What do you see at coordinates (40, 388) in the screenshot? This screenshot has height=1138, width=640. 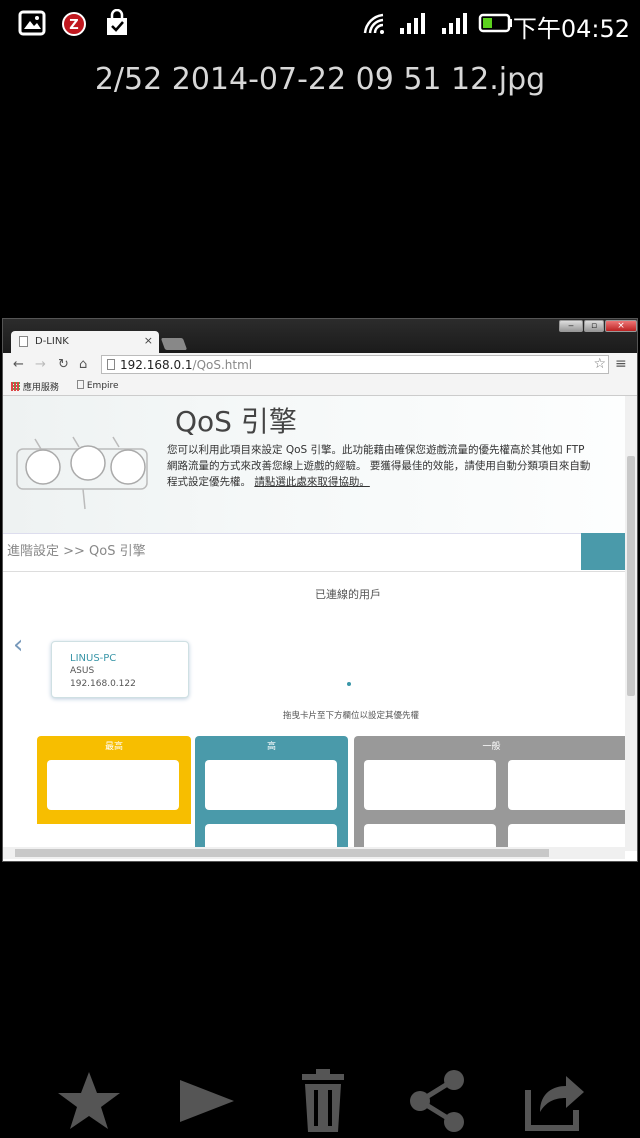 I see `bookmark-label: 應用服務` at bounding box center [40, 388].